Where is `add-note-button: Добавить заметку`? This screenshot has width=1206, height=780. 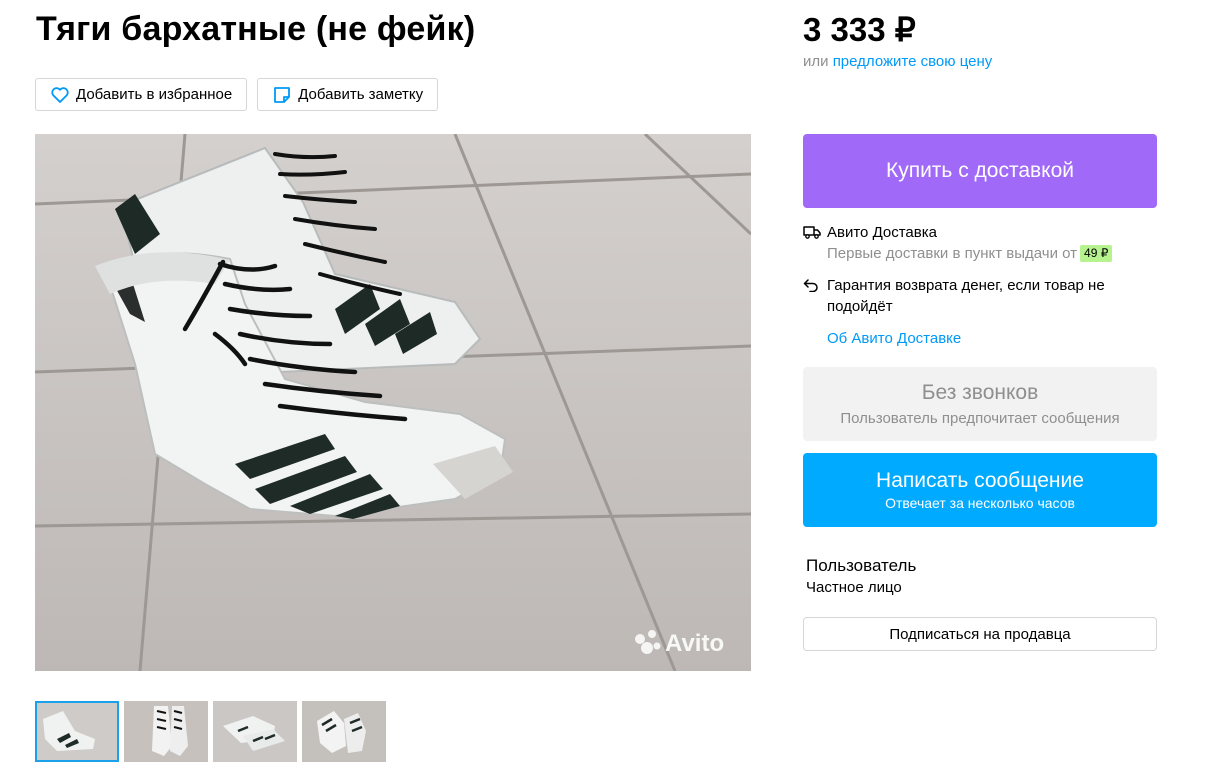
add-note-button: Добавить заметку is located at coordinates (348, 94).